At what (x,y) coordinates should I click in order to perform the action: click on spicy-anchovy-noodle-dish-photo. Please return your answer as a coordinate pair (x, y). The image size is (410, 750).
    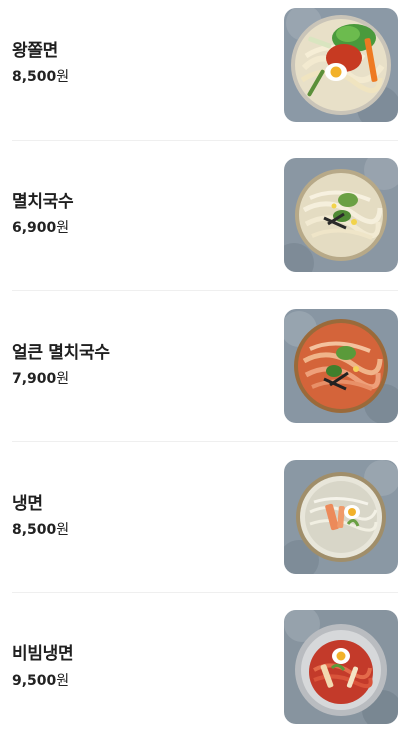
    Looking at the image, I should click on (341, 366).